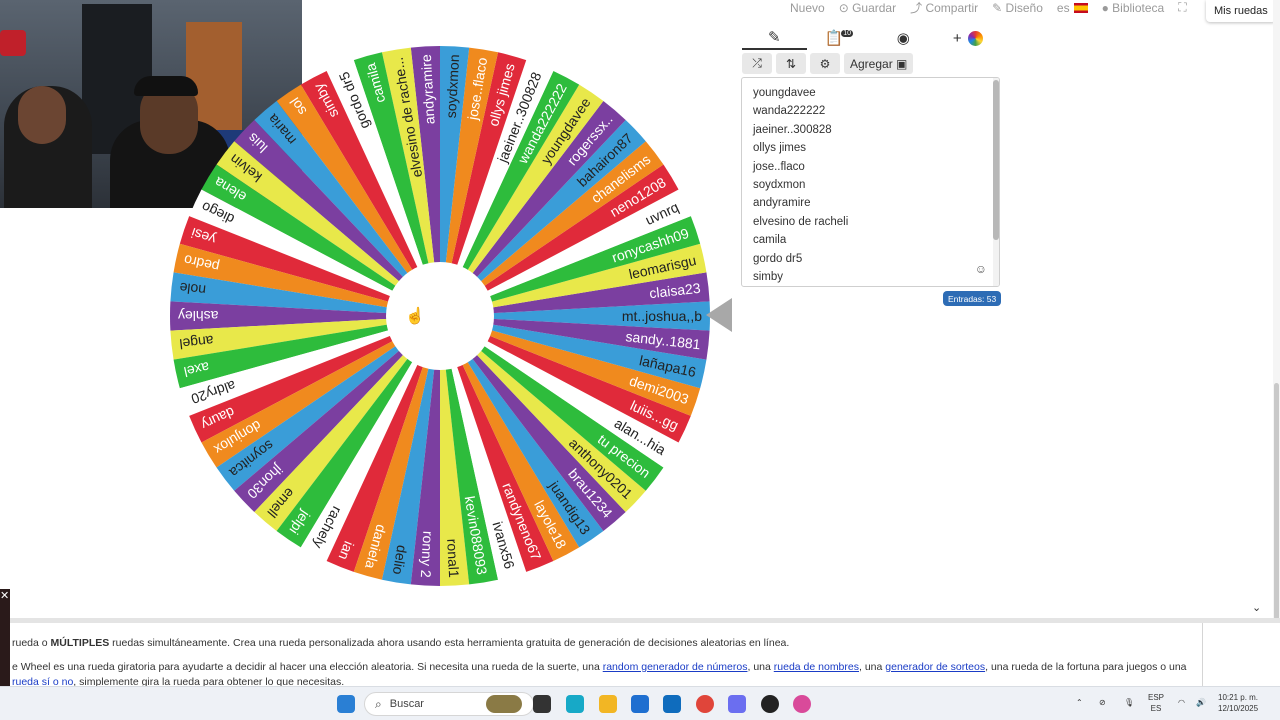 Image resolution: width=1280 pixels, height=720 pixels. I want to click on list-actions: ⤮ ⇅ ⚙ Agregar ▣, so click(828, 63).